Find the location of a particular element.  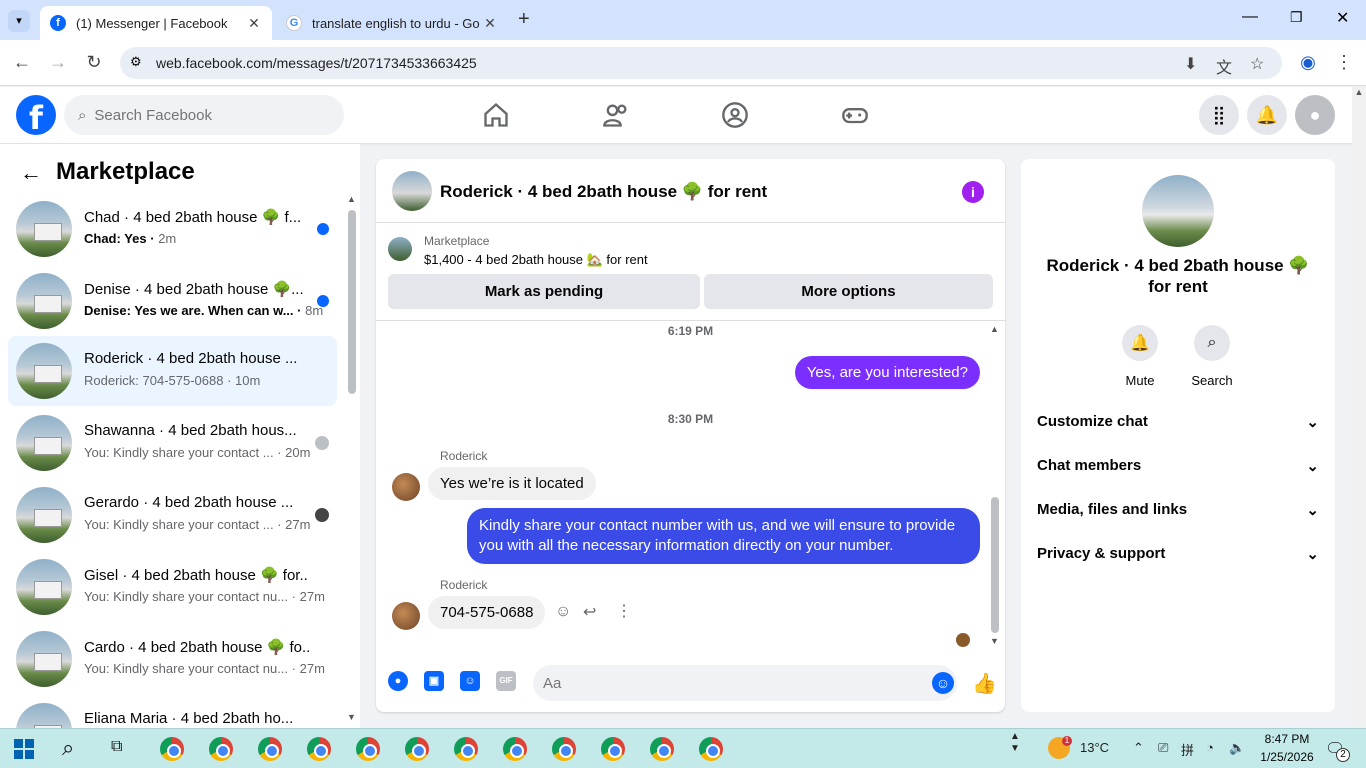

clock-date: 1/25/2026 is located at coordinates (1287, 757).